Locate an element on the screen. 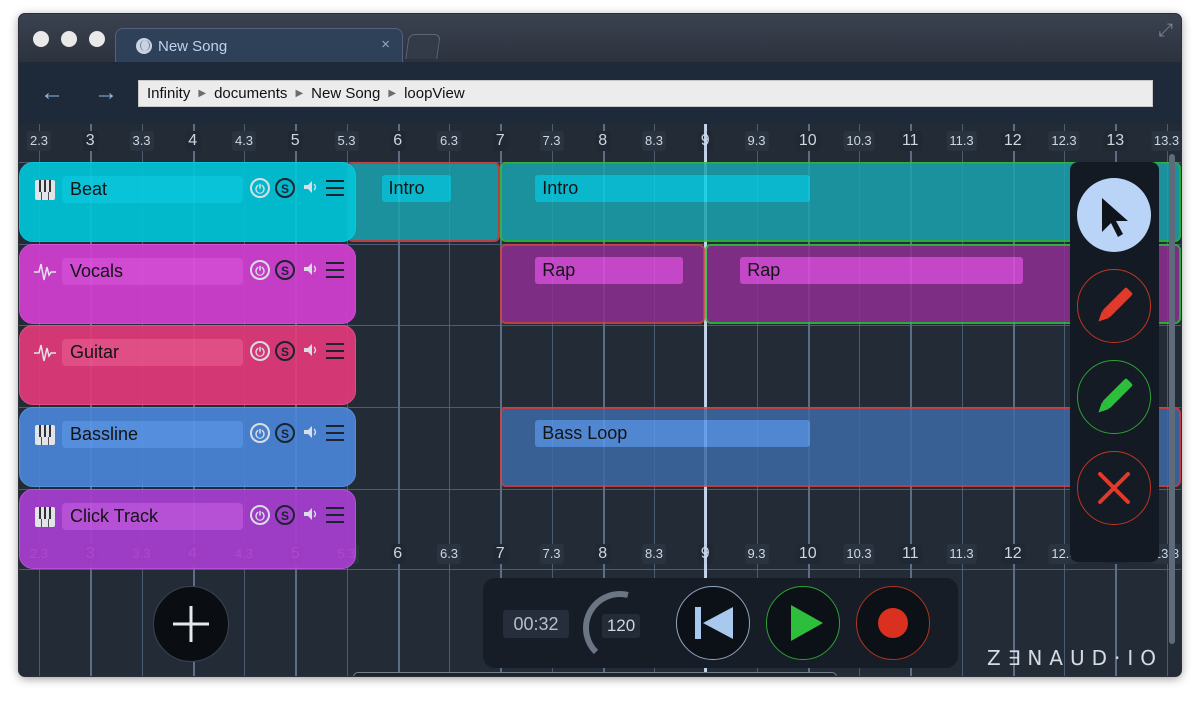 This screenshot has height=703, width=1200. maximize-window-dot is located at coordinates (97, 39).